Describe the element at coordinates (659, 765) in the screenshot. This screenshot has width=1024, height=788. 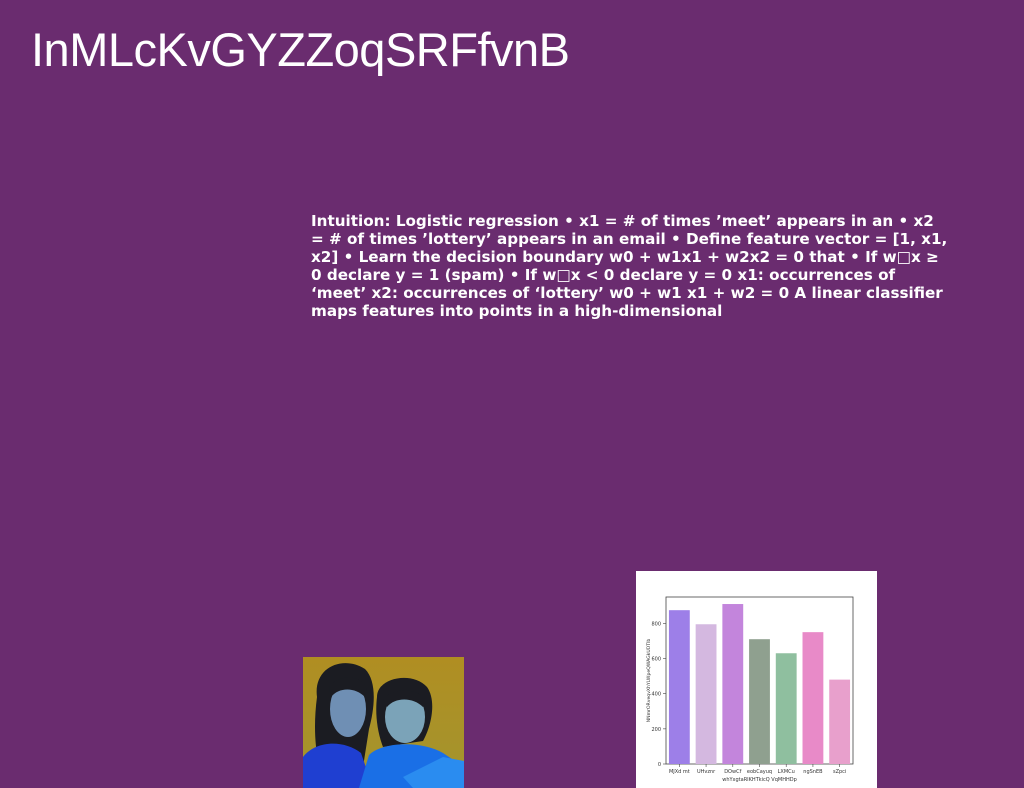
I see `y-tick-label: 0` at that location.